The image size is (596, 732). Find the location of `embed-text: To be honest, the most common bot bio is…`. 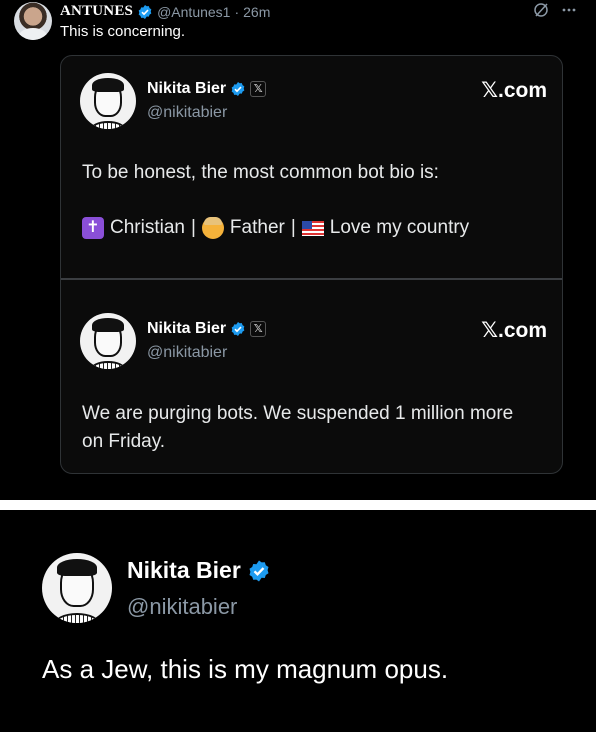

embed-text: To be honest, the most common bot bio is… is located at coordinates (260, 172).